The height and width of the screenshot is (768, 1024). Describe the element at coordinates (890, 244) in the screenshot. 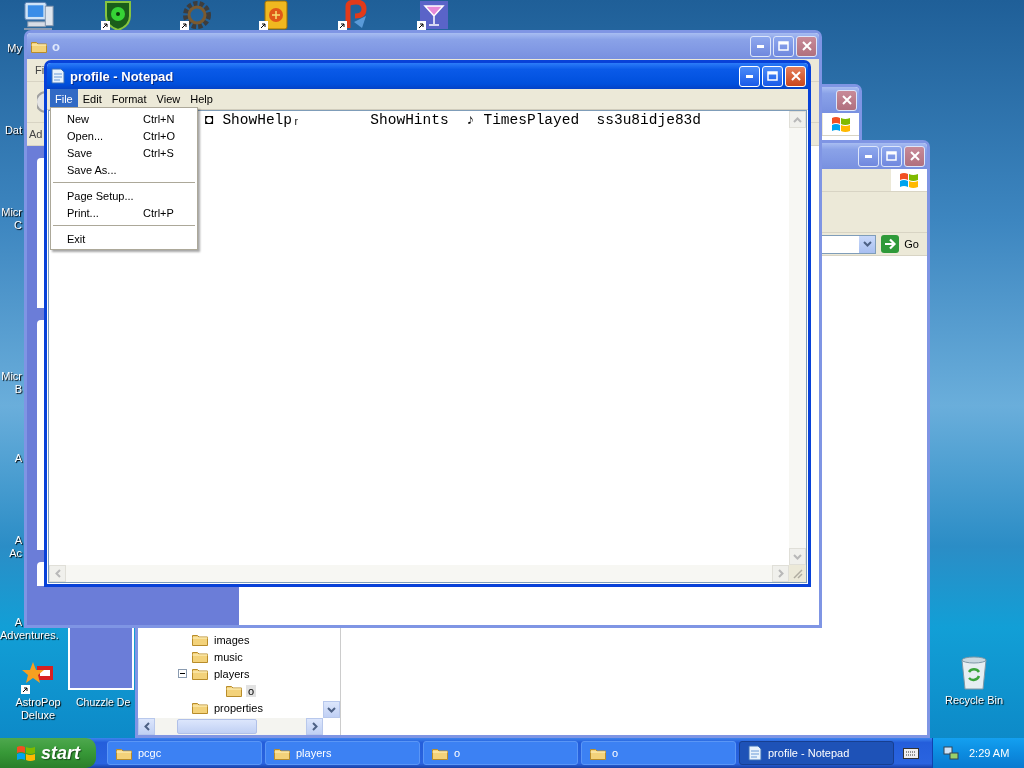

I see `arrow-right-icon` at that location.